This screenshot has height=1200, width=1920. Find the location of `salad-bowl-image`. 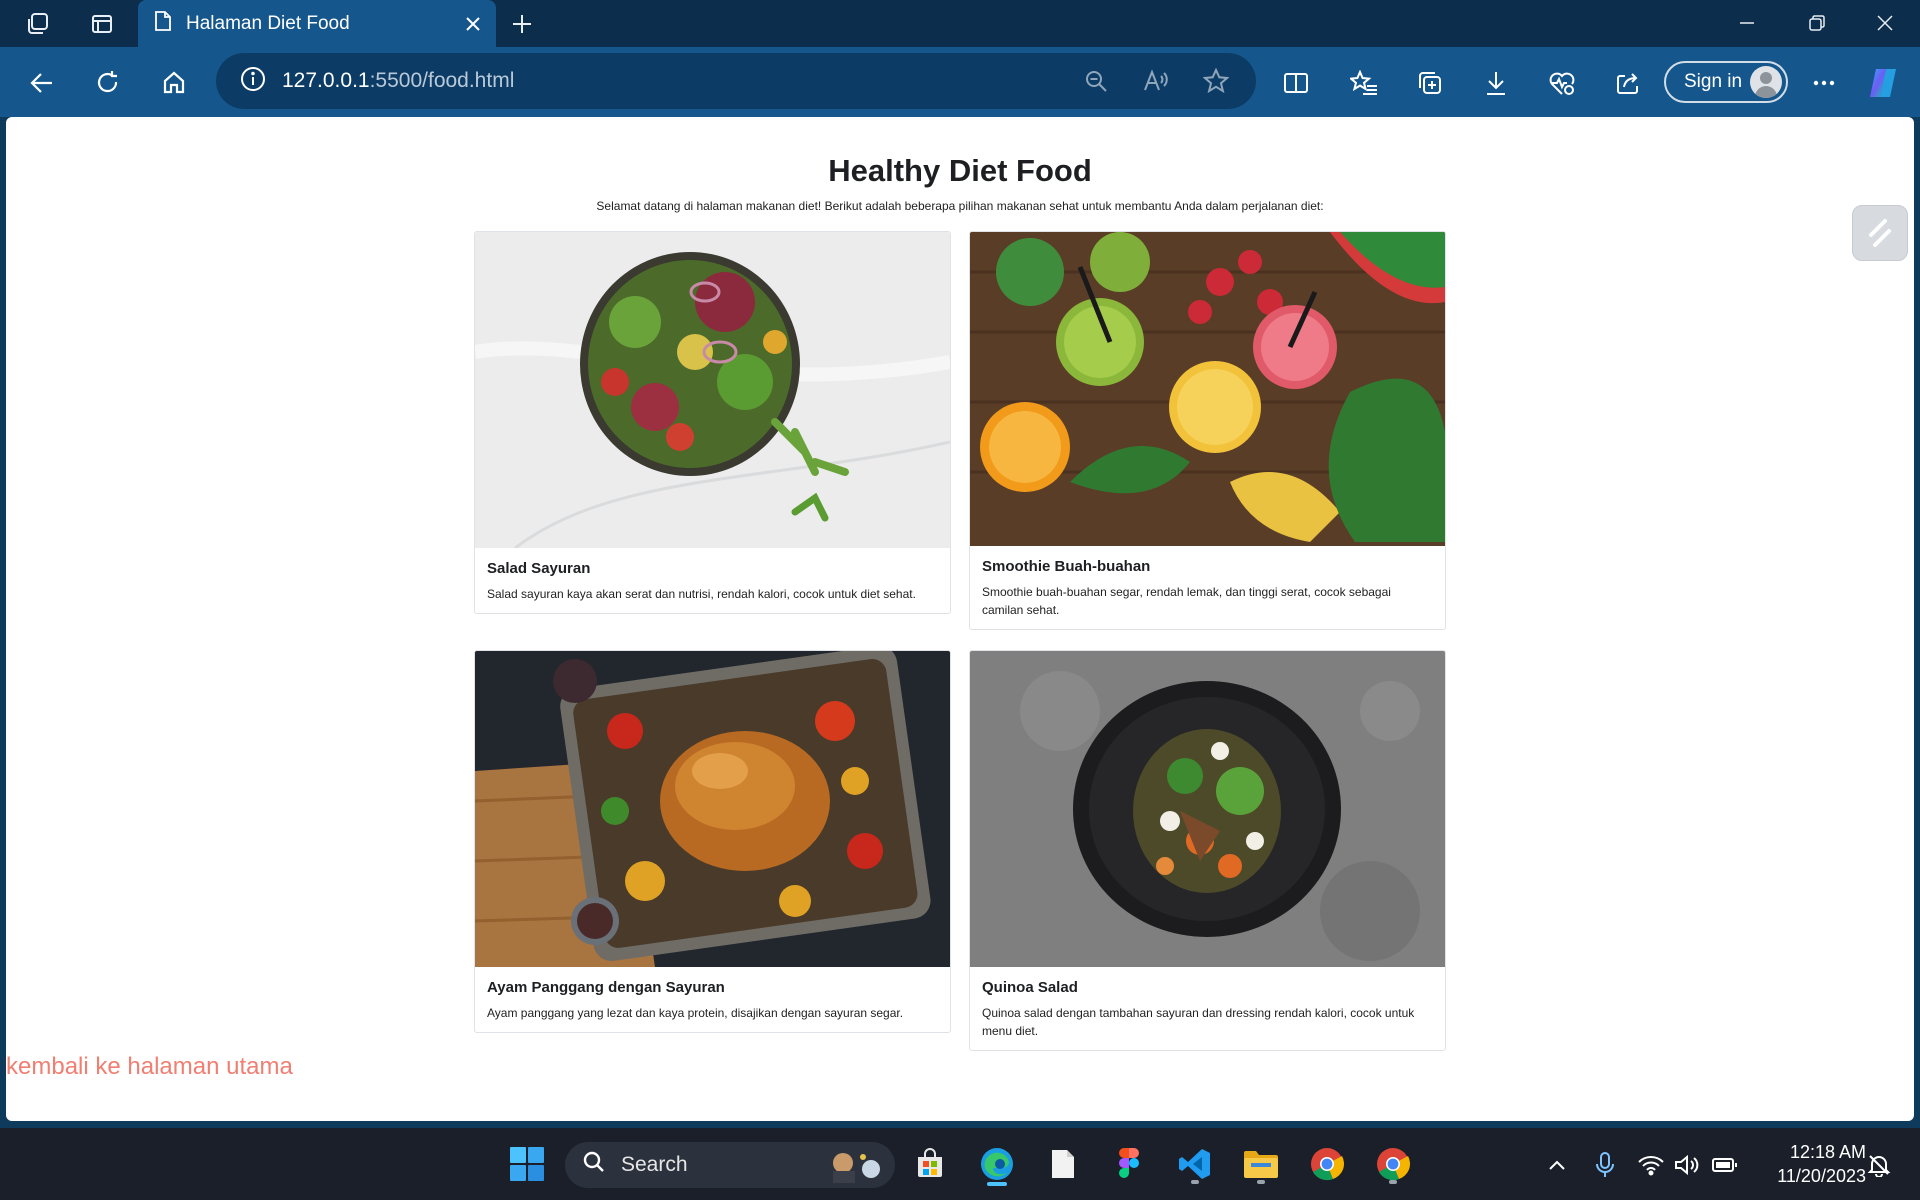

salad-bowl-image is located at coordinates (712, 390).